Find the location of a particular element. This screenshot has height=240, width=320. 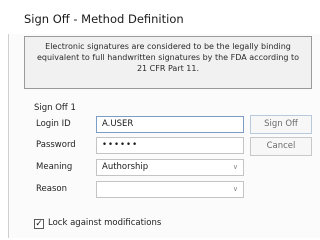

title-bar: Sign Off - Method Definition is located at coordinates (164, 18).